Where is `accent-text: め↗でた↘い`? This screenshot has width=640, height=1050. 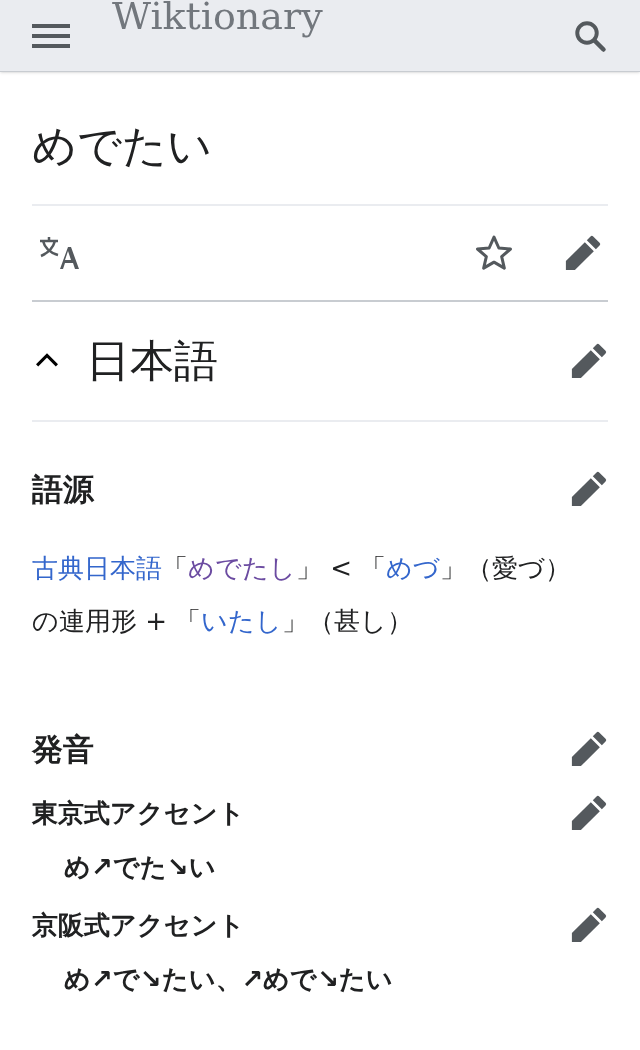
accent-text: め↗でた↘い is located at coordinates (140, 867).